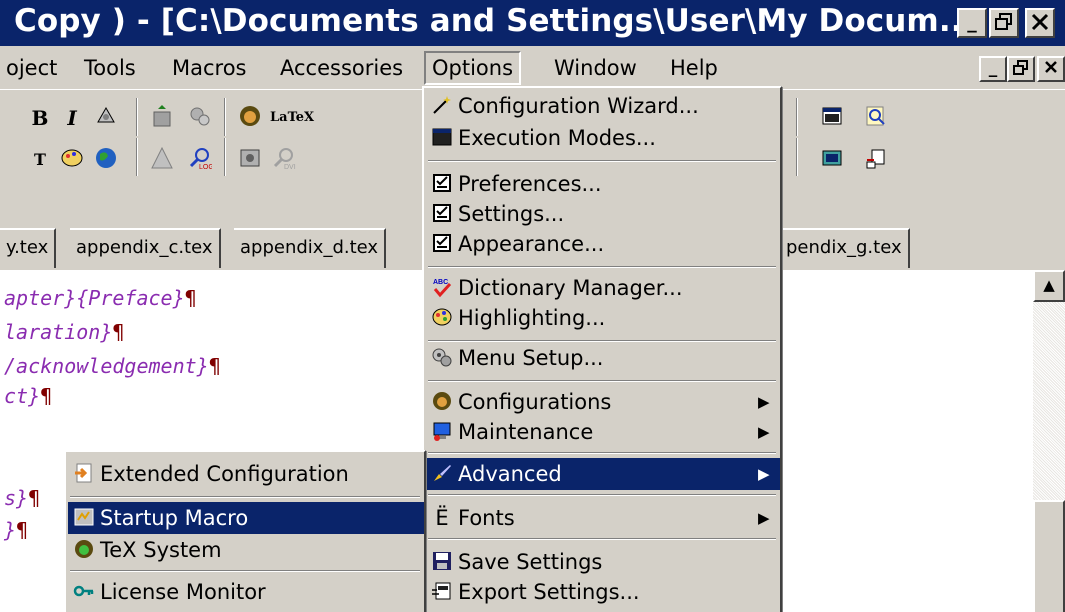 This screenshot has height=612, width=1065. Describe the element at coordinates (209, 68) in the screenshot. I see `menu-macros: Macros` at that location.